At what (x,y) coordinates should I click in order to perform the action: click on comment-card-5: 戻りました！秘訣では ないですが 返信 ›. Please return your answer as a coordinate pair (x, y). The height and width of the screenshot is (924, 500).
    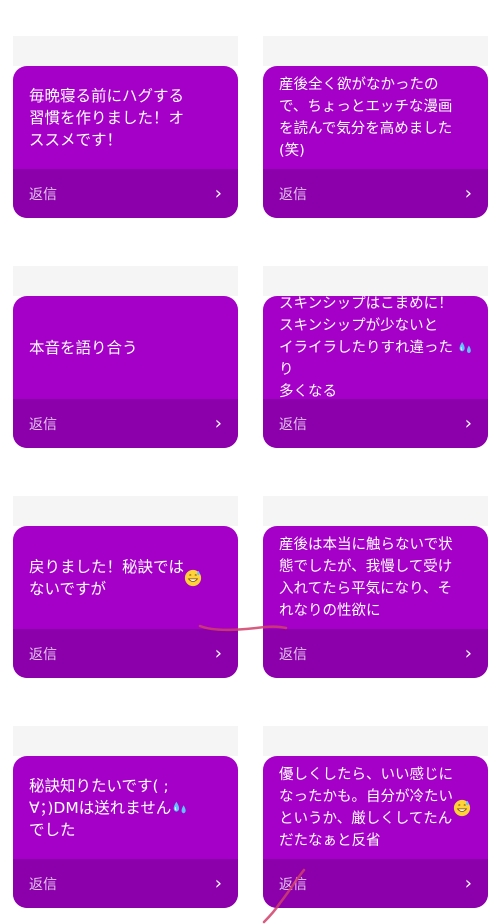
    Looking at the image, I should click on (125, 602).